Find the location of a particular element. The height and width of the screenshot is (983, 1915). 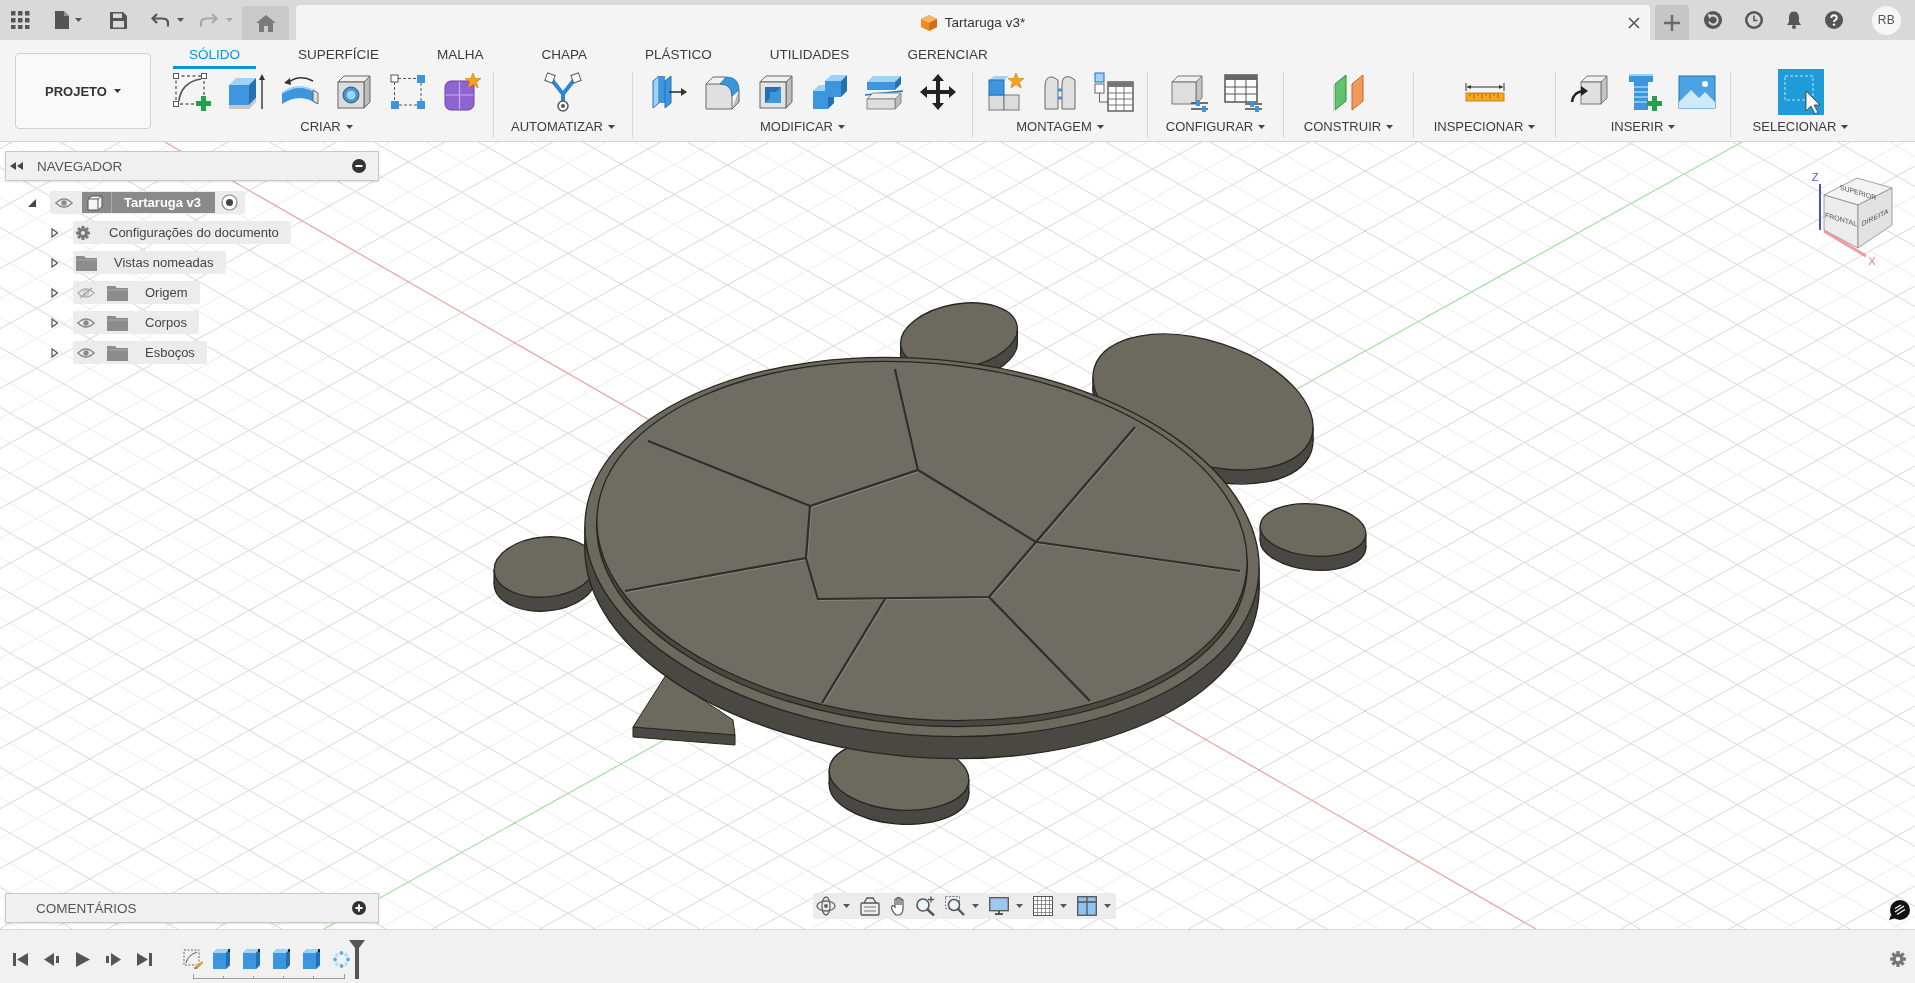

branch-nodes-icon is located at coordinates (563, 92).